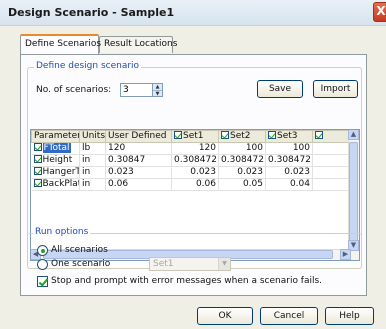  What do you see at coordinates (190, 264) in the screenshot?
I see `one-scenario-select: Set1 ▼` at bounding box center [190, 264].